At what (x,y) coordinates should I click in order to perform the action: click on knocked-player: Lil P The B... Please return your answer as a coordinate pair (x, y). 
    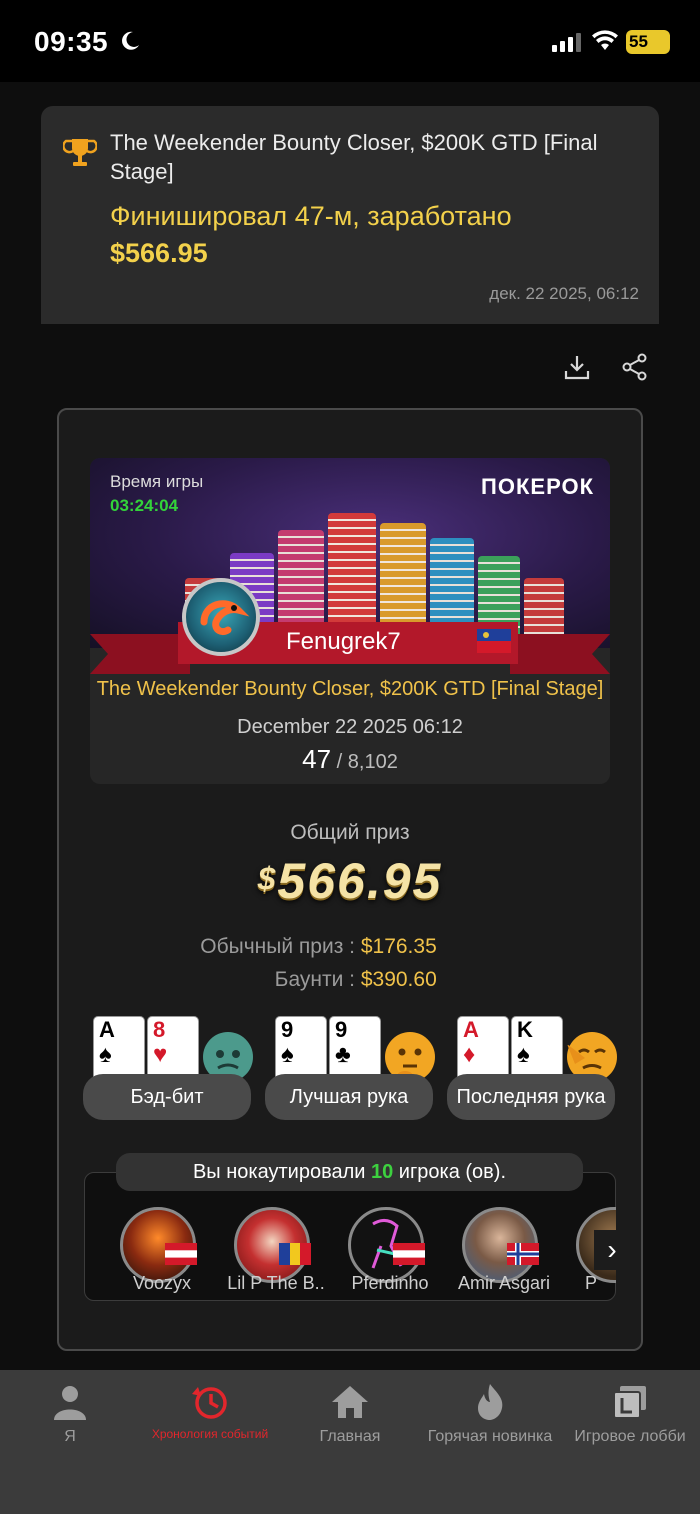
    Looking at the image, I should click on (276, 1252).